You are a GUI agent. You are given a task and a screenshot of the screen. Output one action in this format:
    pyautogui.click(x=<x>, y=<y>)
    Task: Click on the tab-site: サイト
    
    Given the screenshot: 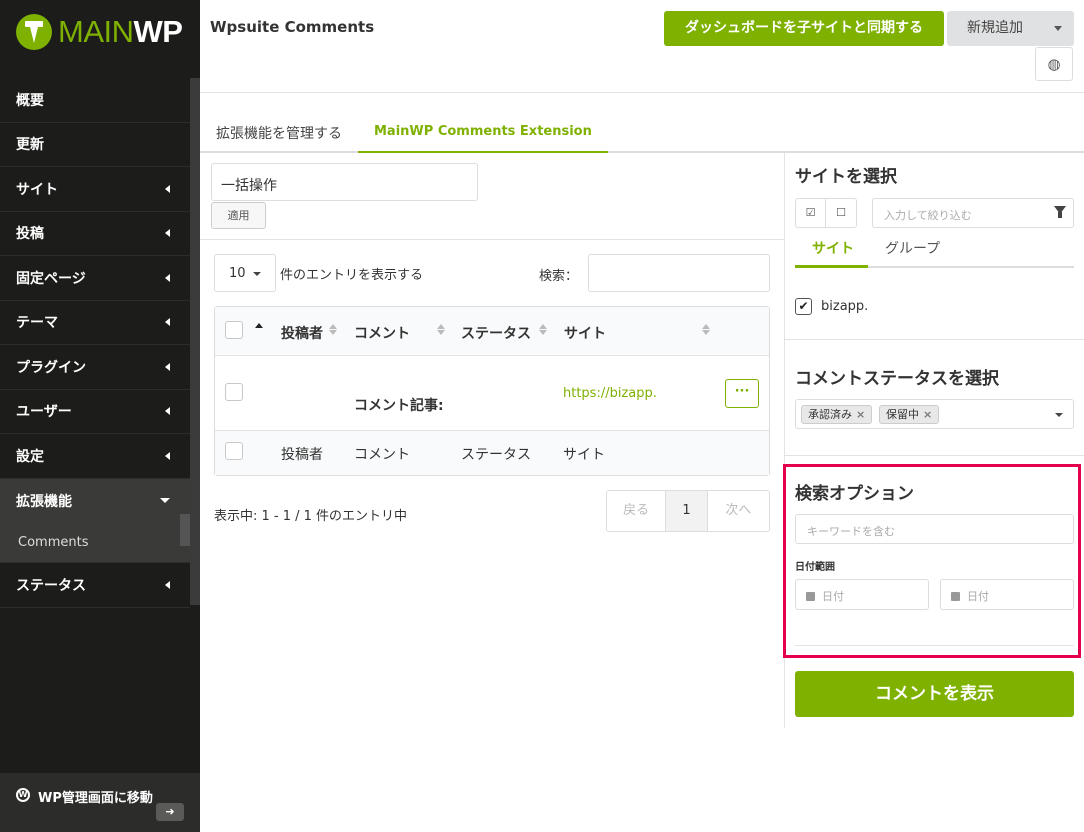 What is the action you would take?
    pyautogui.click(x=833, y=248)
    